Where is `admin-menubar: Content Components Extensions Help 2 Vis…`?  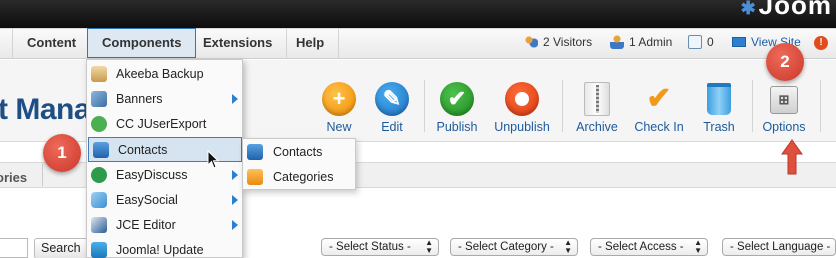 admin-menubar: Content Components Extensions Help 2 Vis… is located at coordinates (418, 43).